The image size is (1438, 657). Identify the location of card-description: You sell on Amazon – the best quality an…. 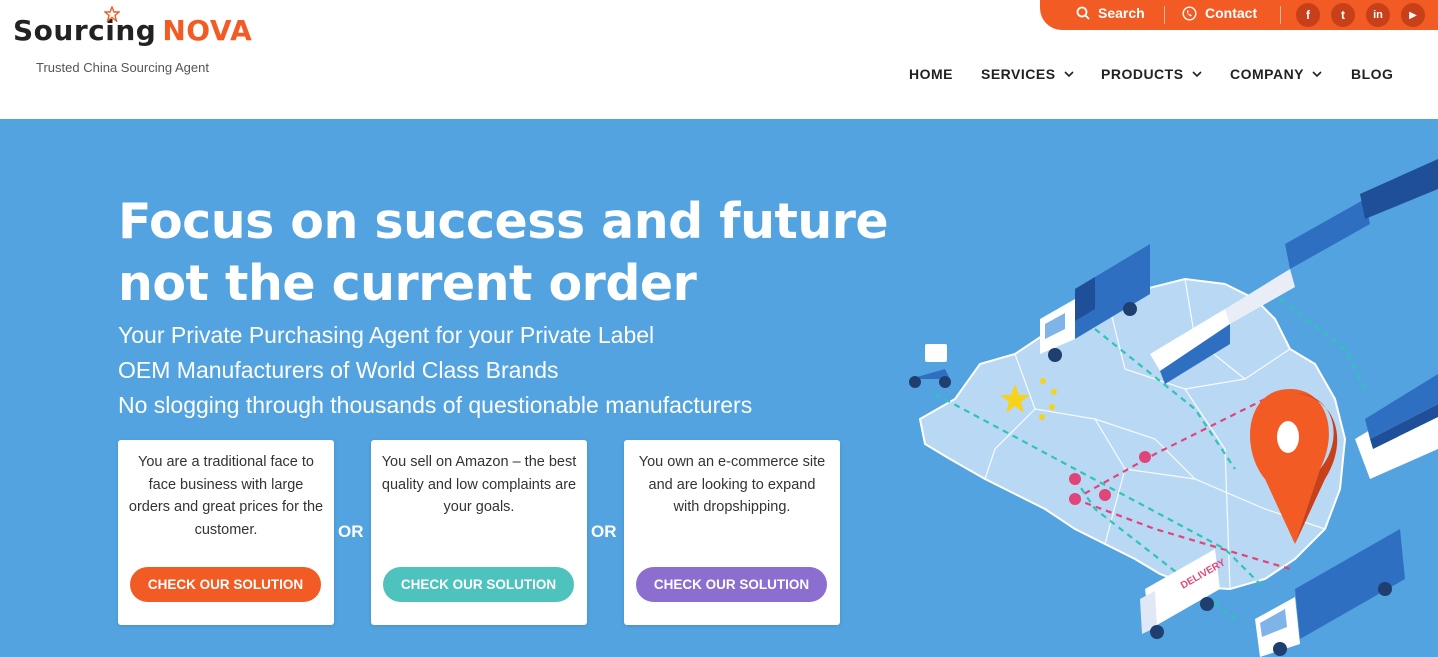
(479, 484).